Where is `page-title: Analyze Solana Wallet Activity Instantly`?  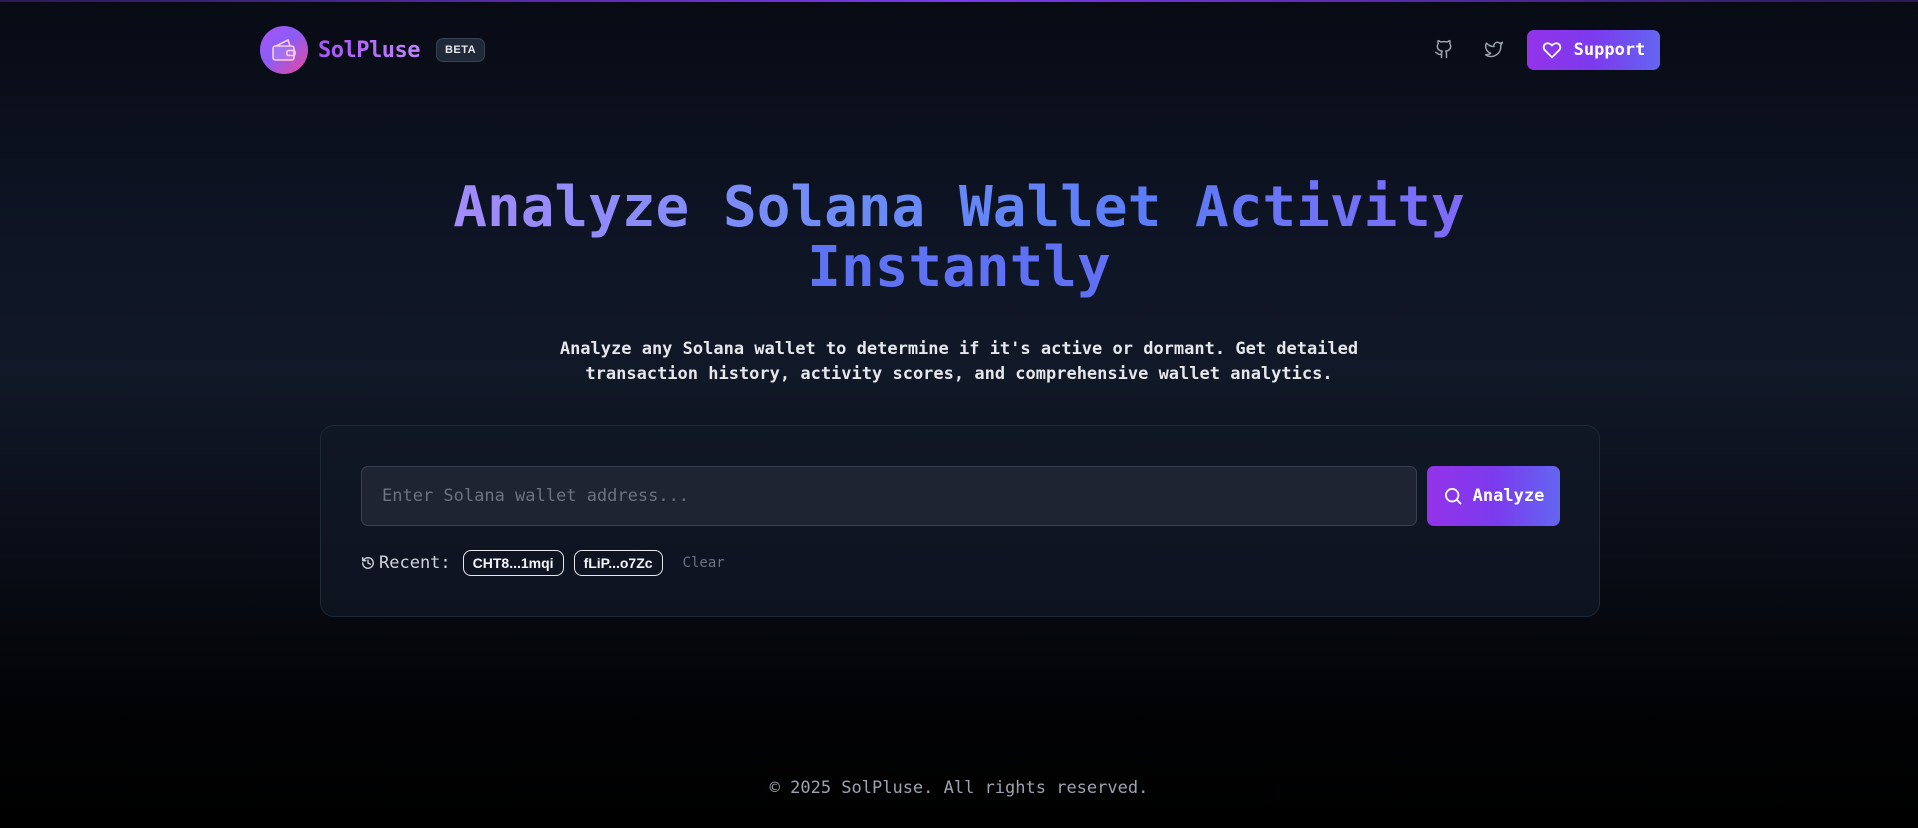 page-title: Analyze Solana Wallet Activity Instantly is located at coordinates (959, 238).